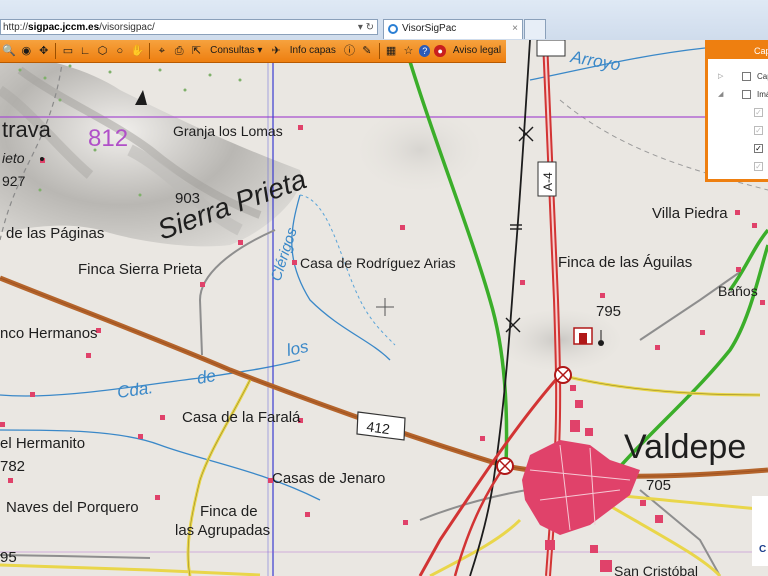  Describe the element at coordinates (366, 27) in the screenshot. I see `address-controls: ▾ ↻` at that location.